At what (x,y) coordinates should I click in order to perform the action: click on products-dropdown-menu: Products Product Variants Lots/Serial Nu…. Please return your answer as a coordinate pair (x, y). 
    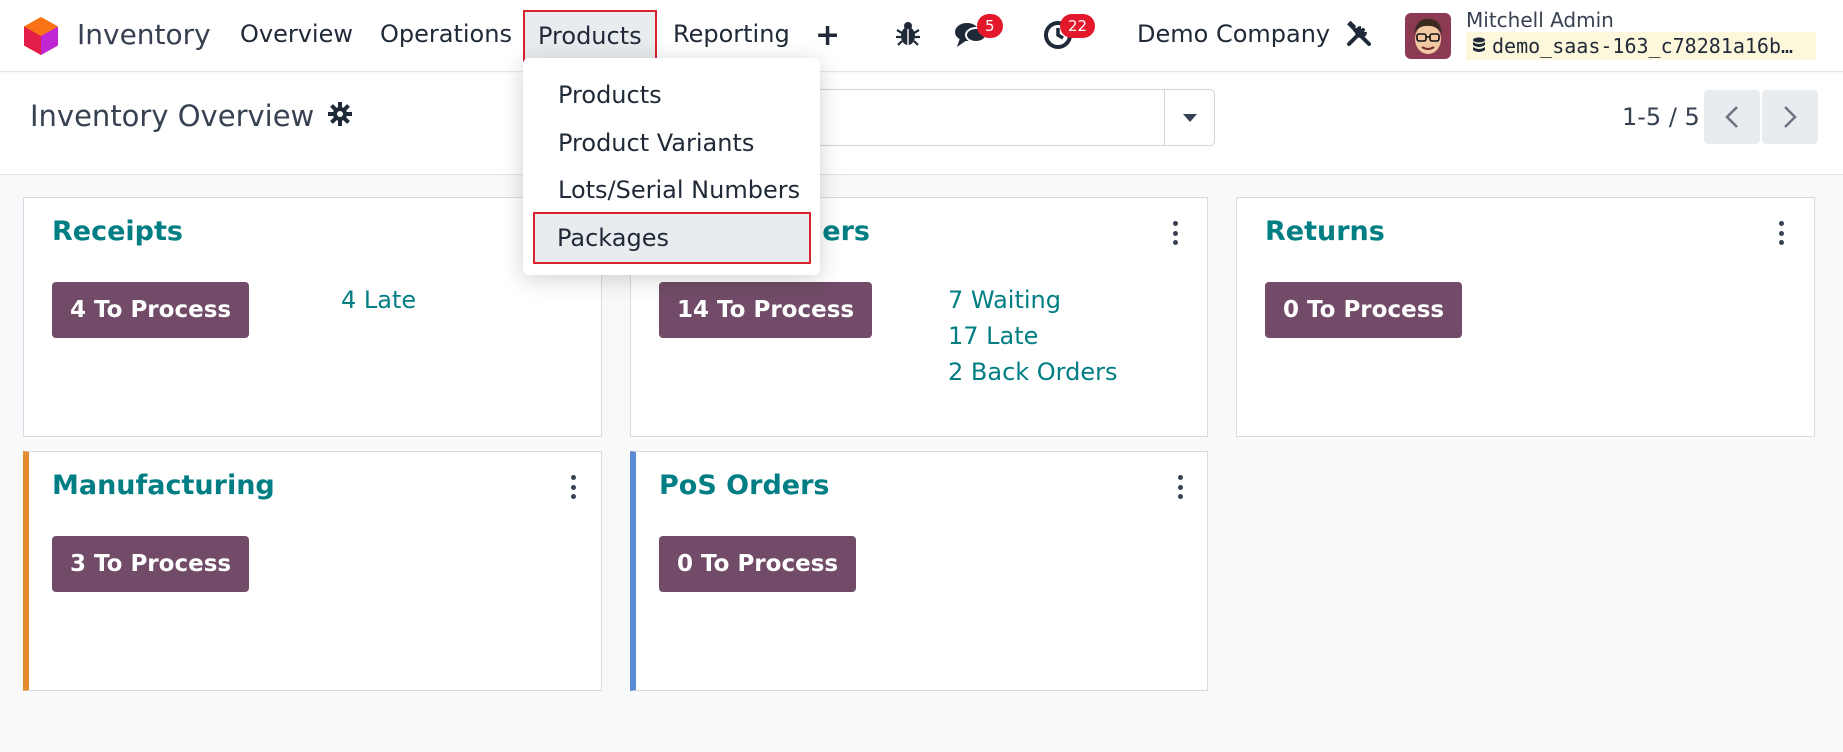
    Looking at the image, I should click on (671, 166).